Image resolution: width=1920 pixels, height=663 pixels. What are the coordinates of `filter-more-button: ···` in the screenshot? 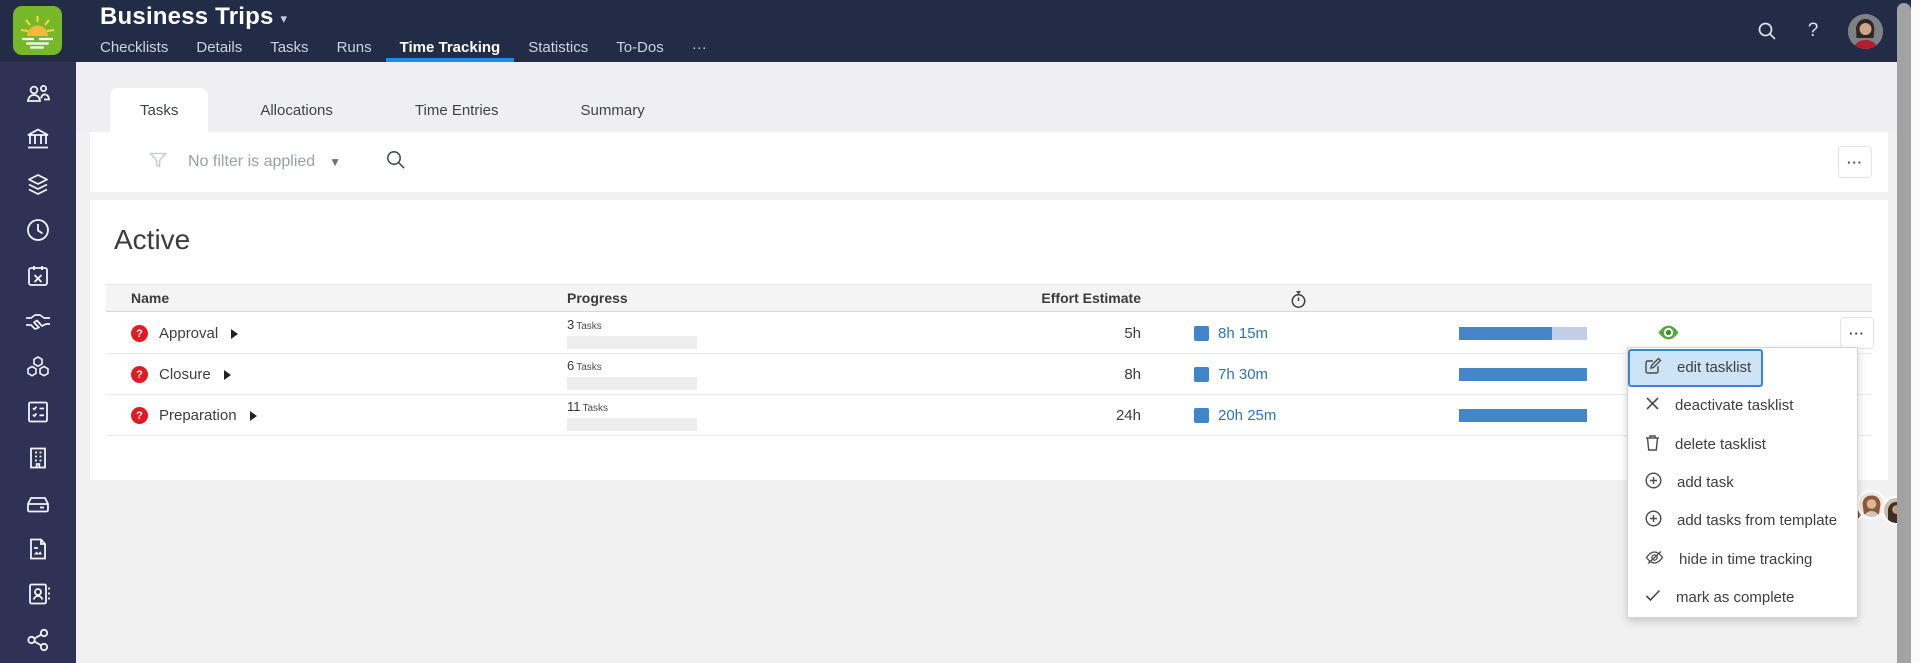 It's located at (1855, 162).